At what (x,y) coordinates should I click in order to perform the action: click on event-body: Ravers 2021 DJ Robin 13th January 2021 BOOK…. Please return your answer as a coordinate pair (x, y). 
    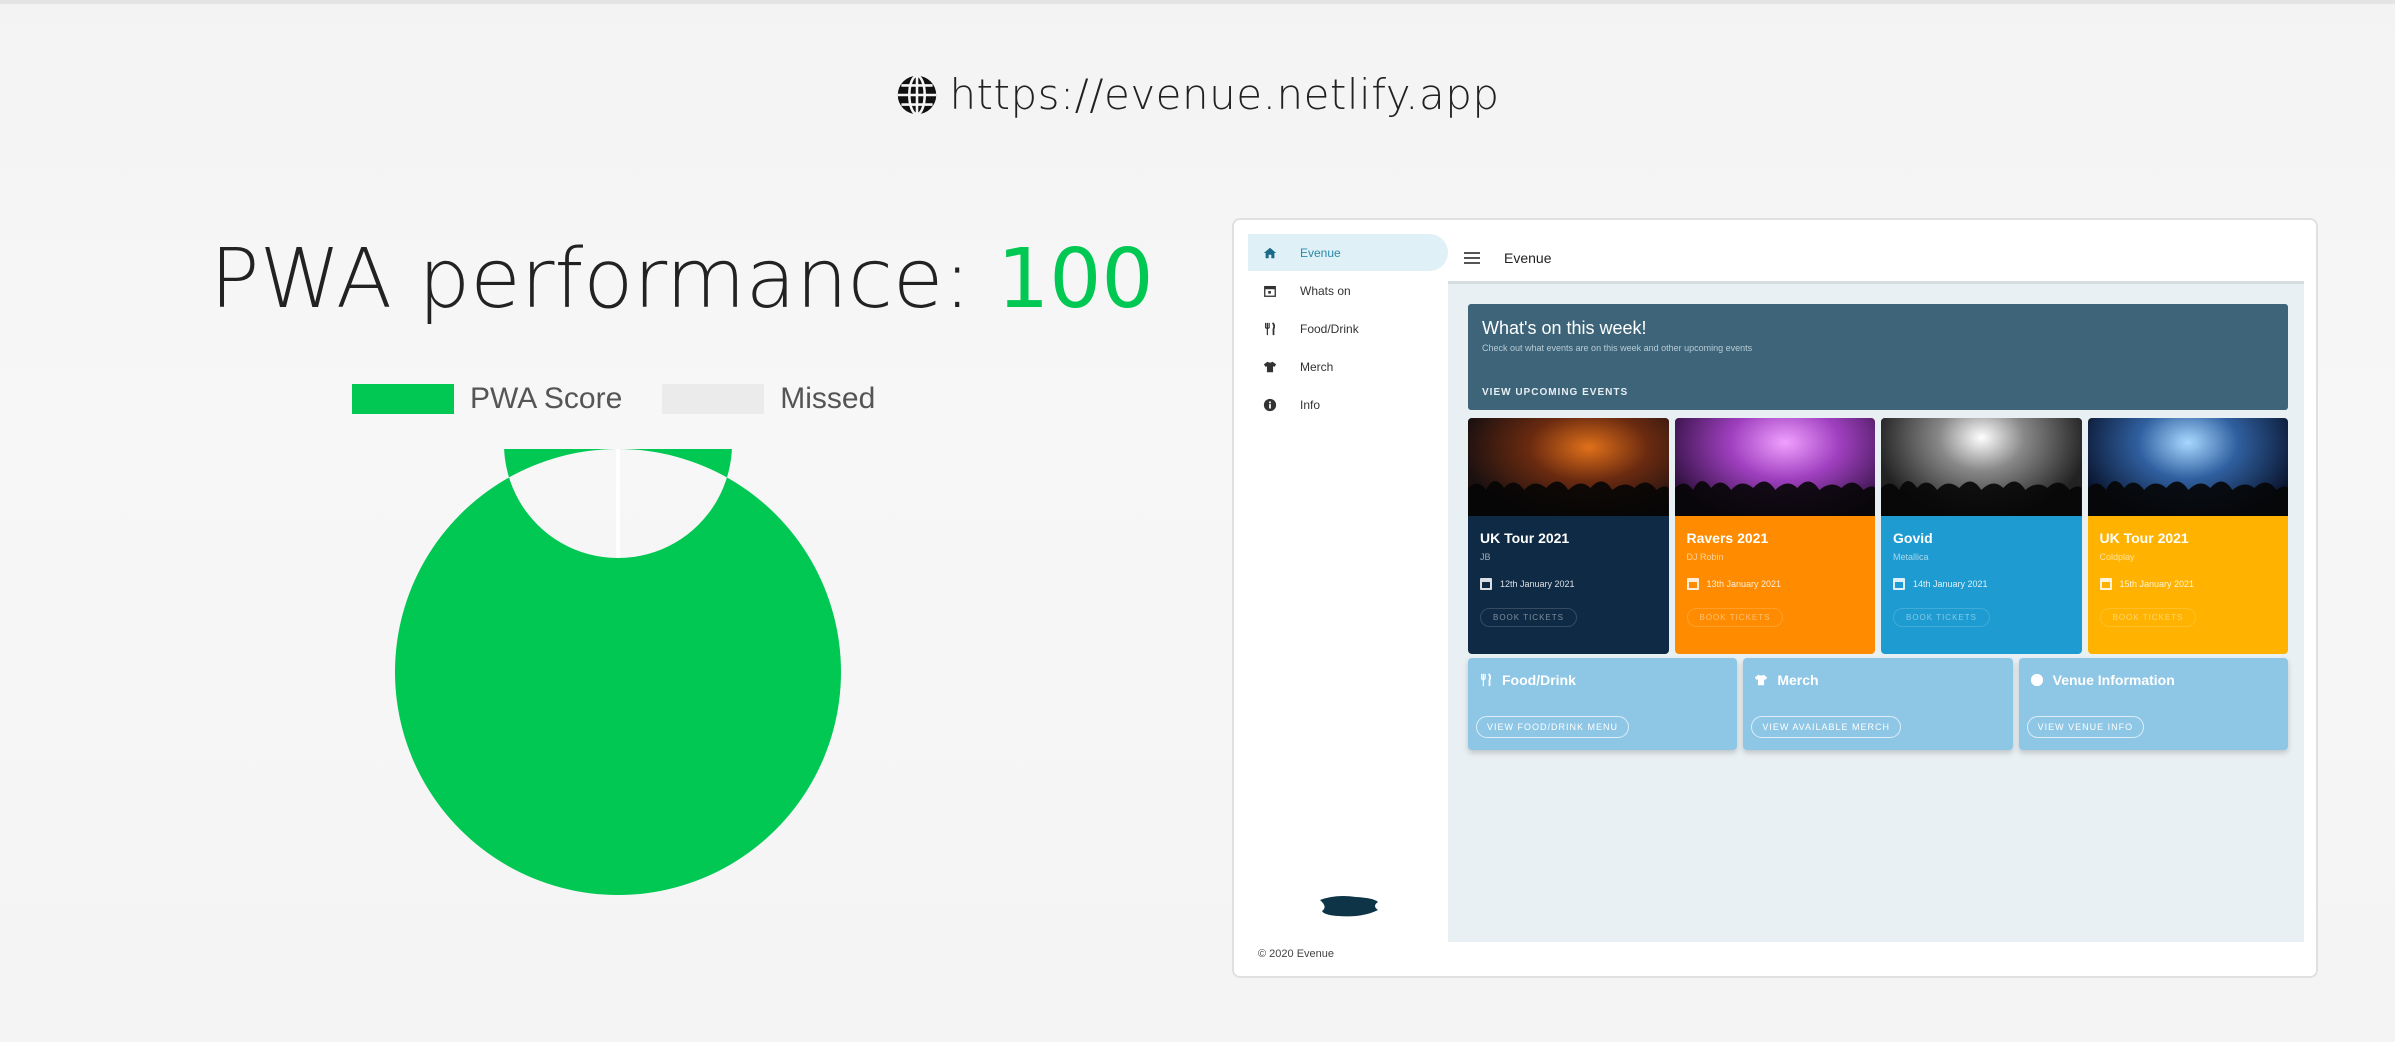
    Looking at the image, I should click on (1775, 578).